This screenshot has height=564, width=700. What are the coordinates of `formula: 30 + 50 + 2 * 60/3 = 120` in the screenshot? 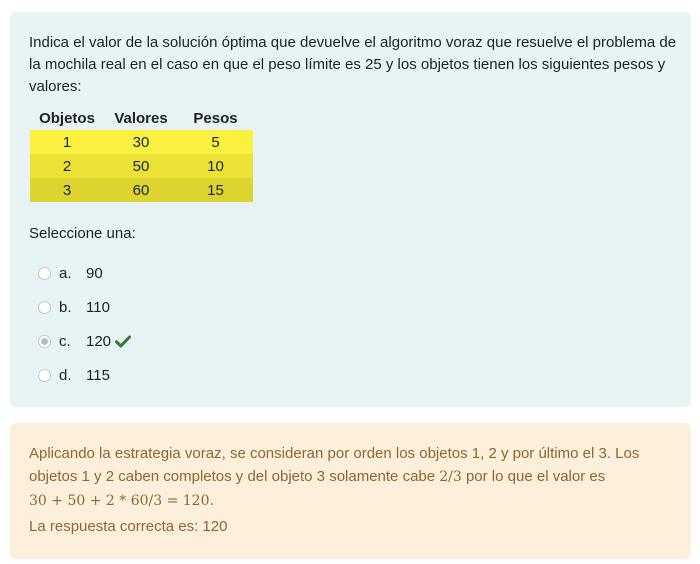 It's located at (119, 501).